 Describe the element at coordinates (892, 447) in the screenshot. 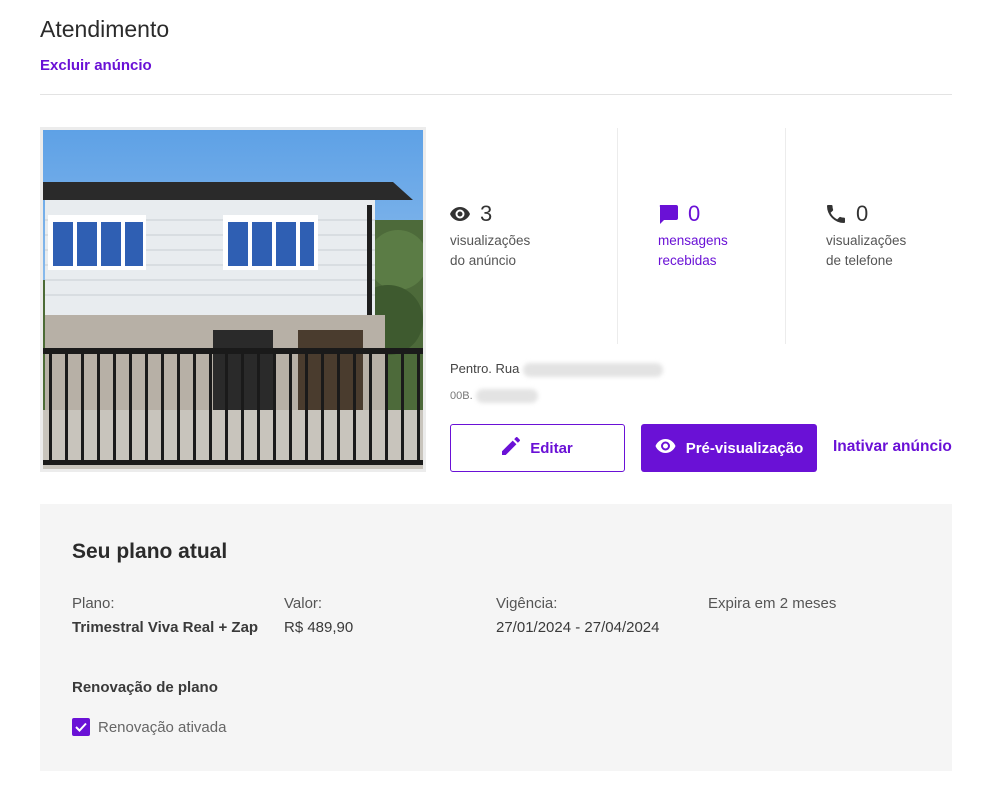

I see `deactivate-listing-link: Inativar anúncio` at that location.